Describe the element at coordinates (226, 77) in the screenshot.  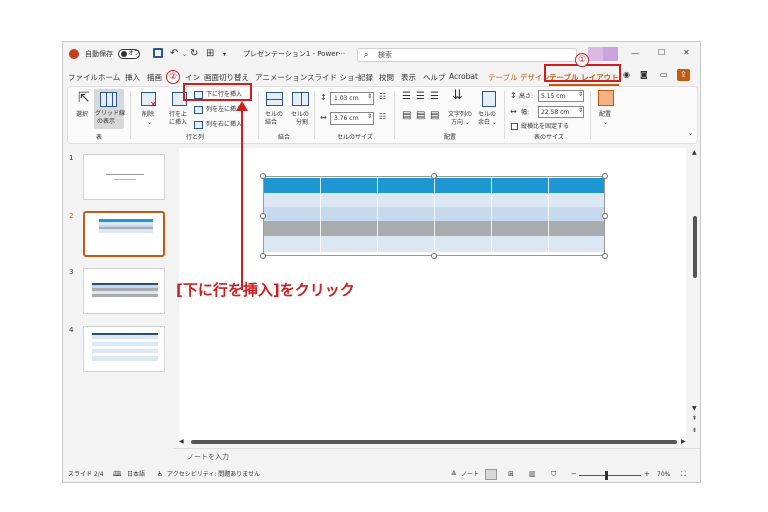
I see `tab-transitions: 画面切り替え` at that location.